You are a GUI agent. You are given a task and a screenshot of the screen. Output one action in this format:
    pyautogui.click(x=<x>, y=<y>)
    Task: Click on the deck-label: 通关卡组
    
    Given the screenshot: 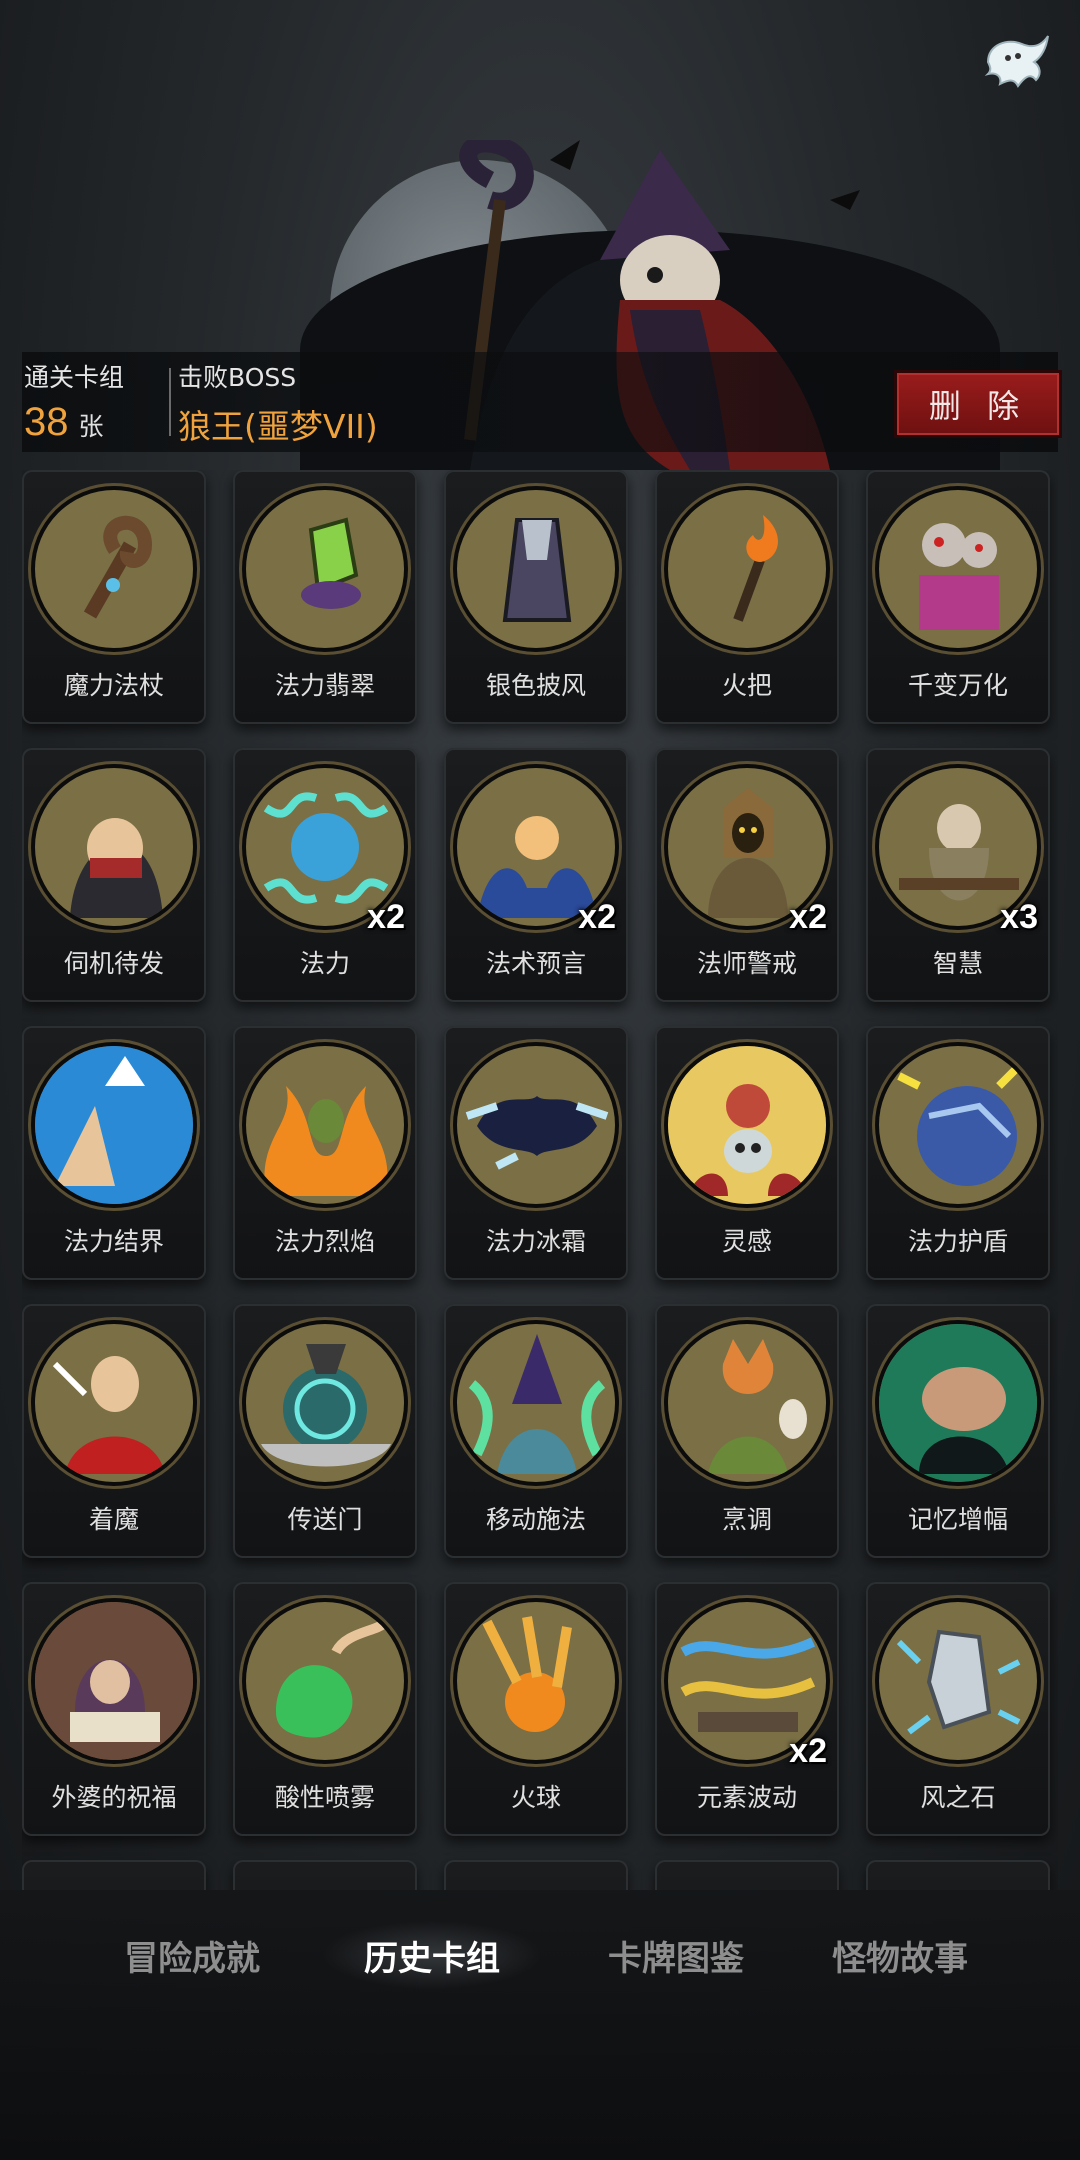 What is the action you would take?
    pyautogui.click(x=74, y=377)
    